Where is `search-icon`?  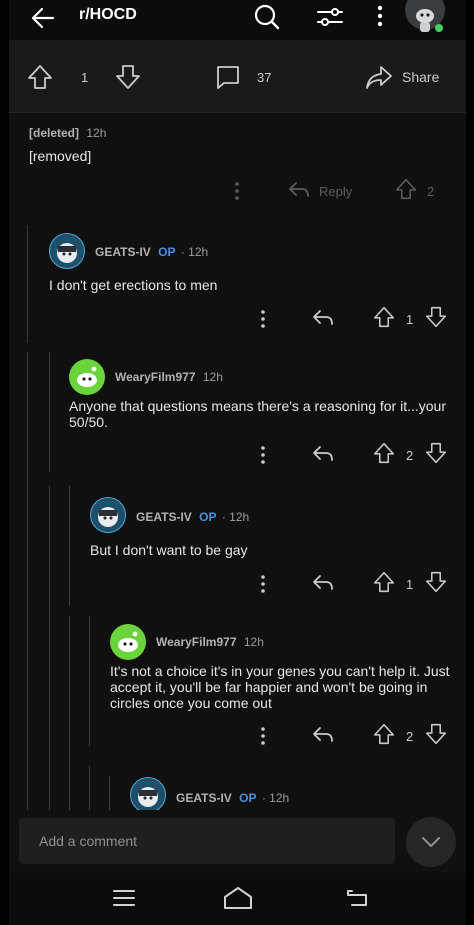 search-icon is located at coordinates (267, 17).